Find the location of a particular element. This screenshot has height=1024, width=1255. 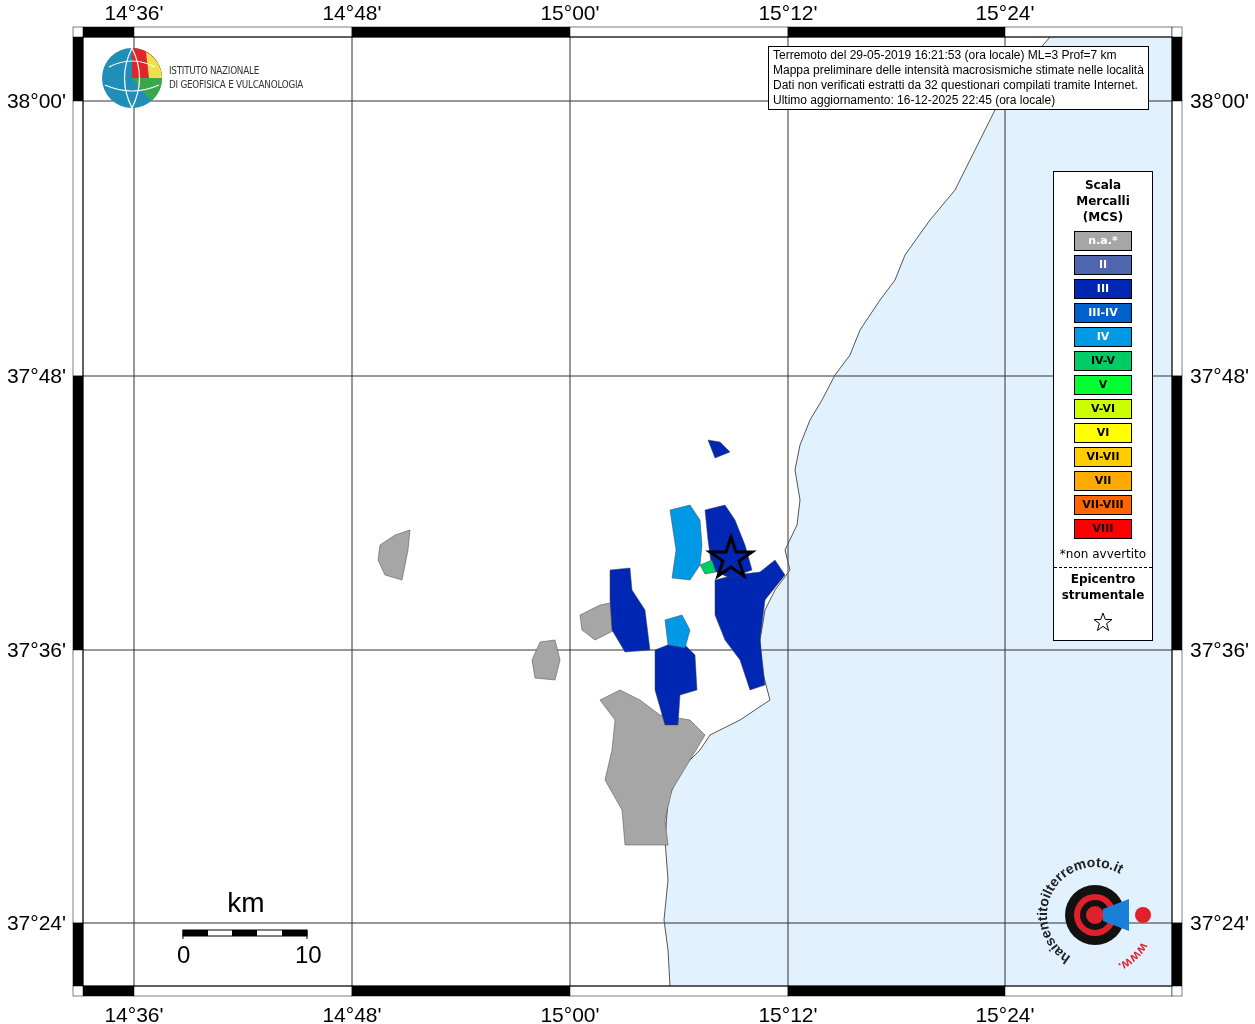

info-line: Mappa preliminare delle intensità macrosismiche stimate nelle località is located at coordinates (958, 70).